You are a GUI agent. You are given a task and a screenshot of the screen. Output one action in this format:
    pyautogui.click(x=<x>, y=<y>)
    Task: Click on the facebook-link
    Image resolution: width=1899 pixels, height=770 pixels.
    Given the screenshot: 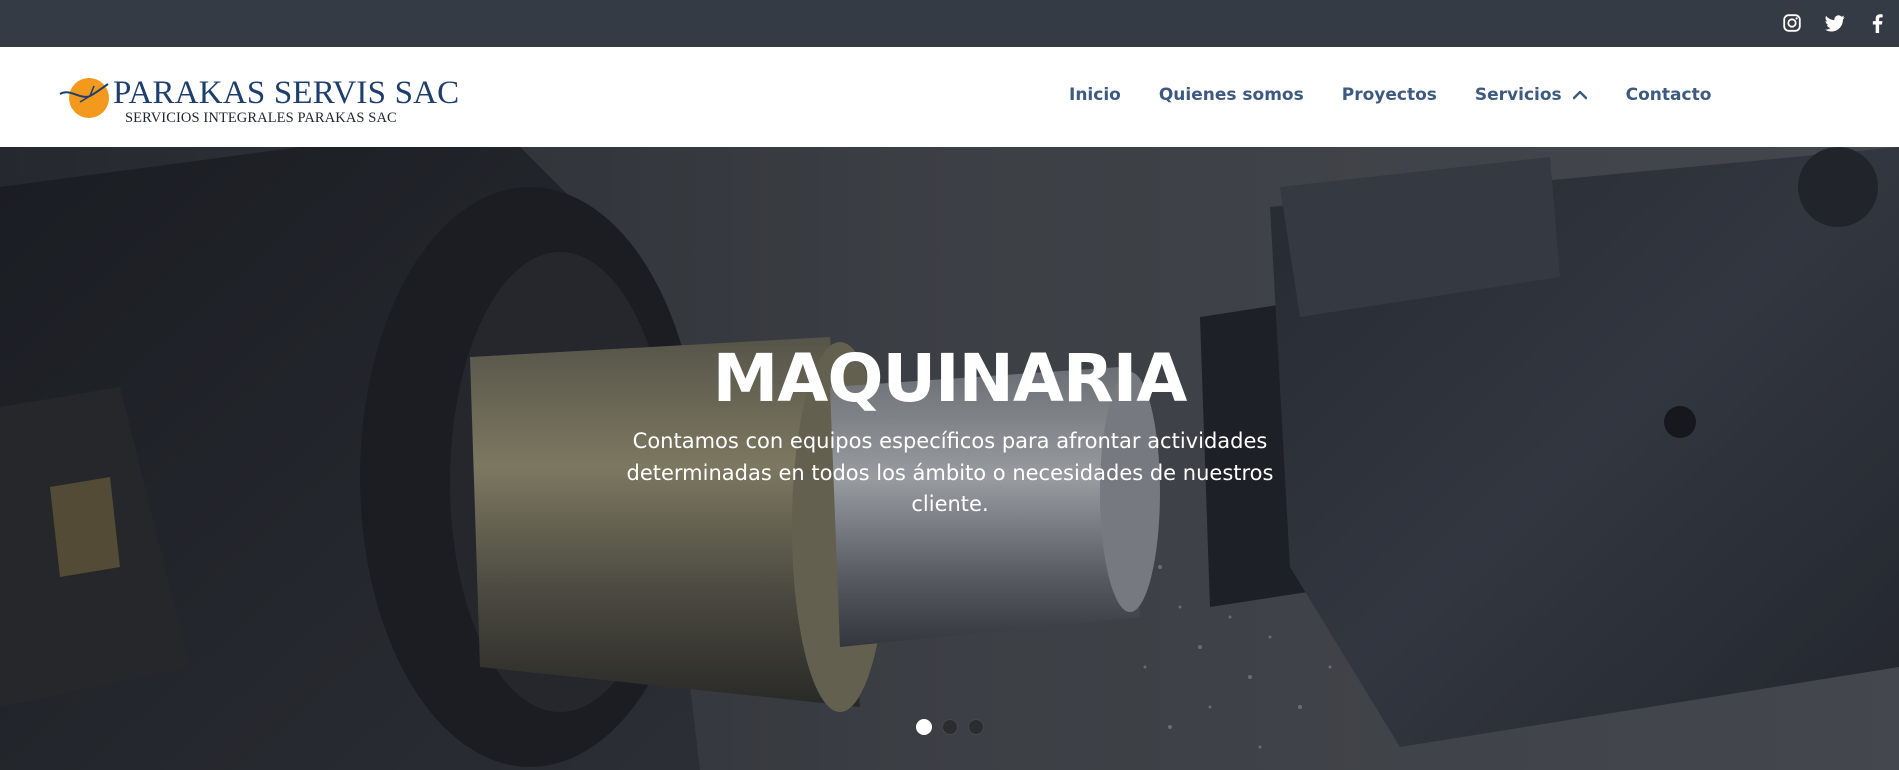 What is the action you would take?
    pyautogui.click(x=1877, y=23)
    